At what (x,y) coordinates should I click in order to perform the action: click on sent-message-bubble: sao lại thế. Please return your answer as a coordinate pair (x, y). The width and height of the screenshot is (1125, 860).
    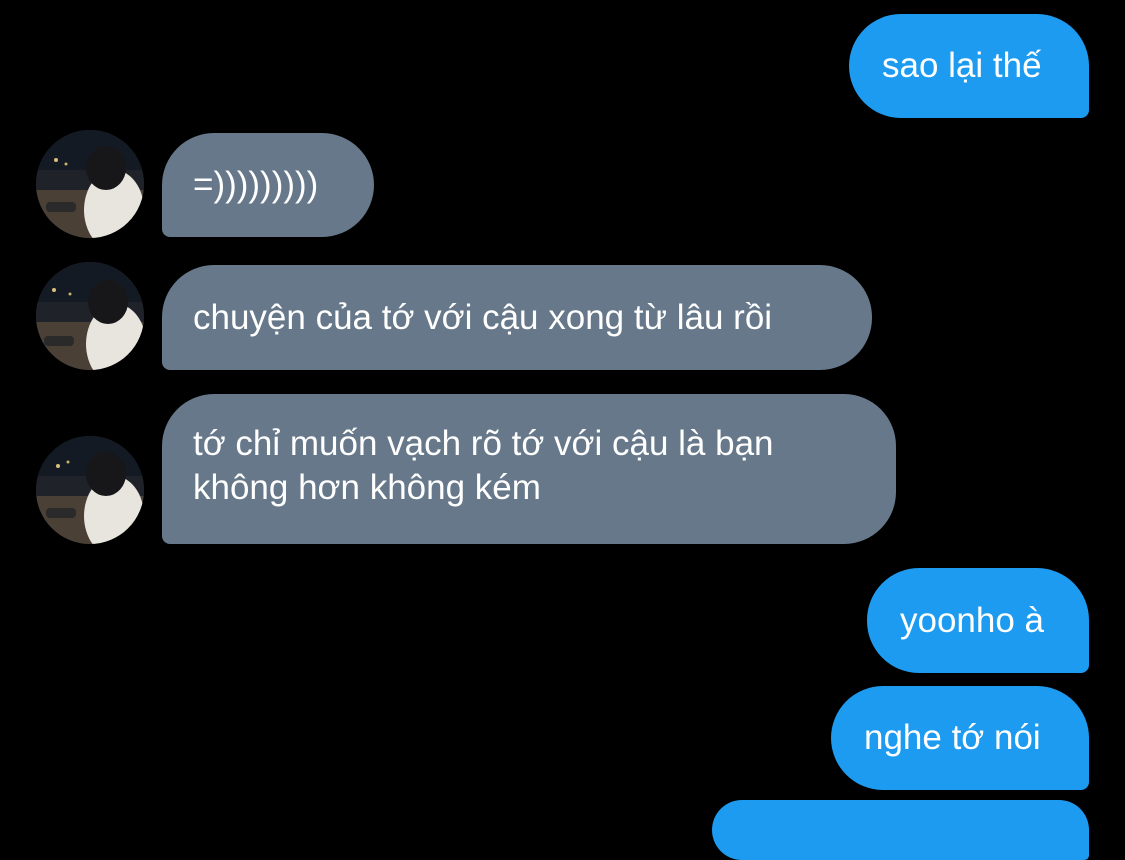
    Looking at the image, I should click on (969, 66).